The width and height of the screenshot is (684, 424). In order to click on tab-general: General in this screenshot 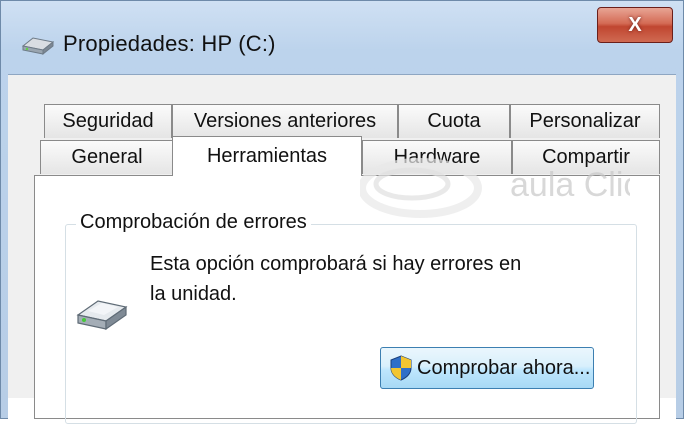, I will do `click(107, 157)`.